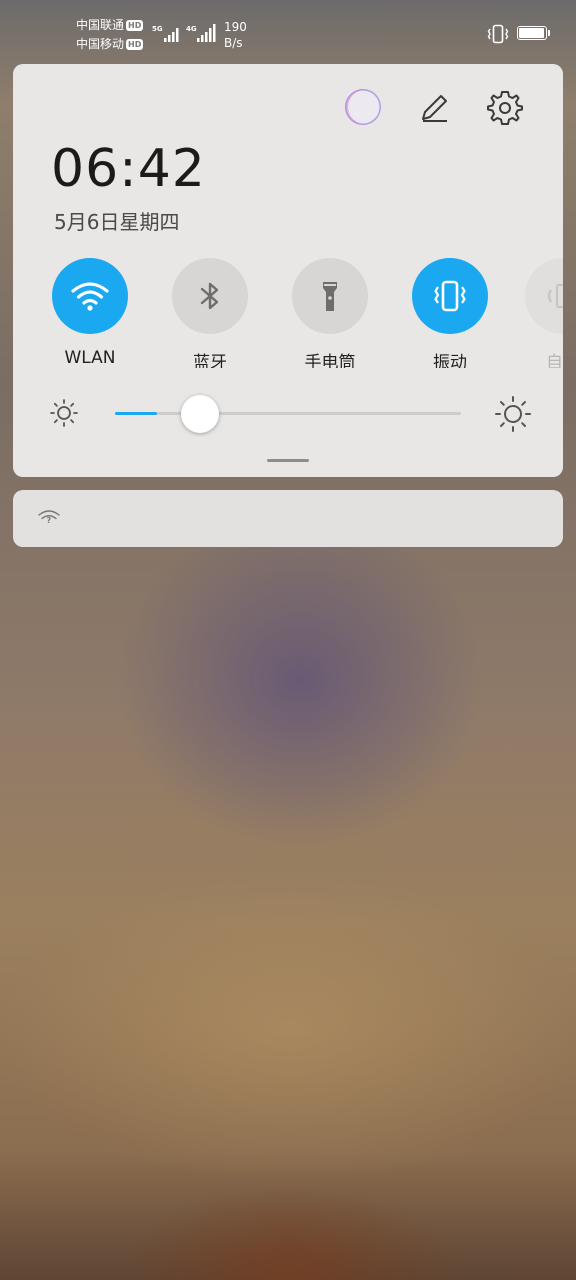 The width and height of the screenshot is (576, 1280). What do you see at coordinates (202, 33) in the screenshot?
I see `signal-4g-icon: 4G` at bounding box center [202, 33].